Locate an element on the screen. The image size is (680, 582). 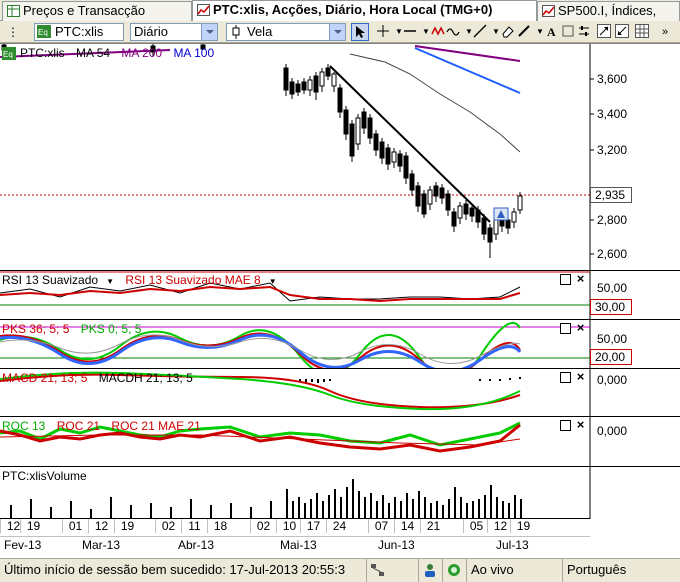
legend-macdh: MACDH 21; 13; 5 is located at coordinates (146, 378).